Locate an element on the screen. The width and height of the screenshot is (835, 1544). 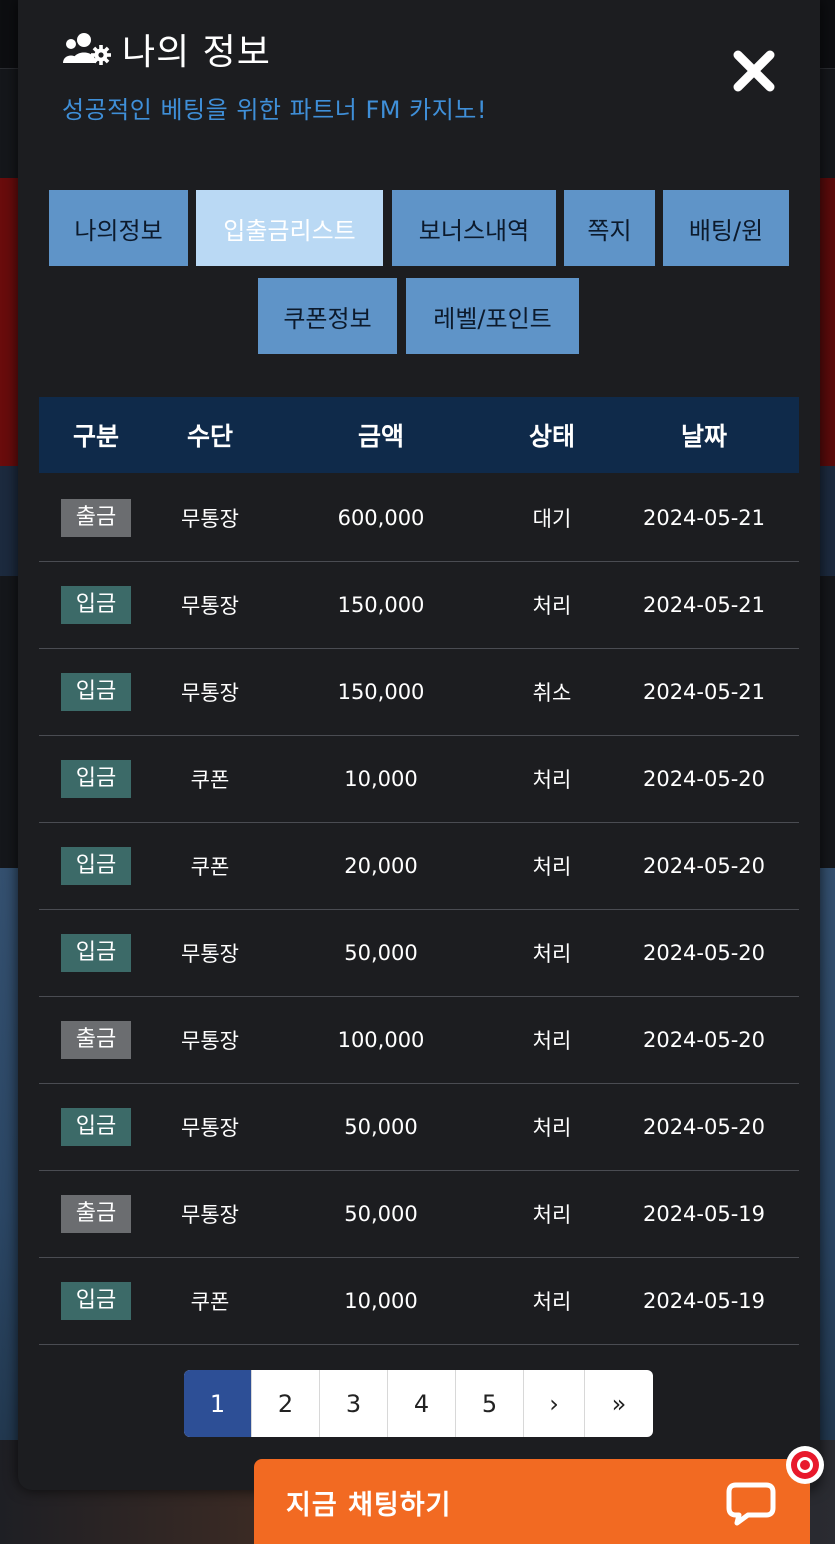
table-row: 입금 쿠폰 10,000 처리 2024-05-20 is located at coordinates (419, 779).